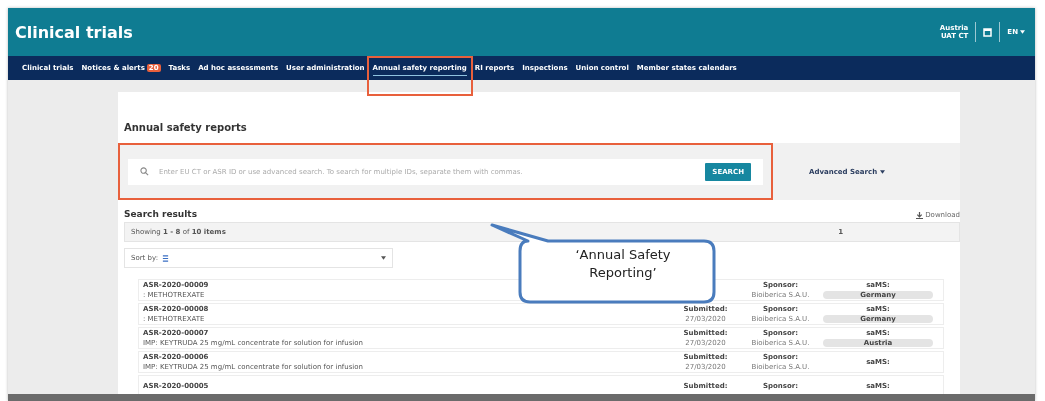  I want to click on window-icon, so click(988, 32).